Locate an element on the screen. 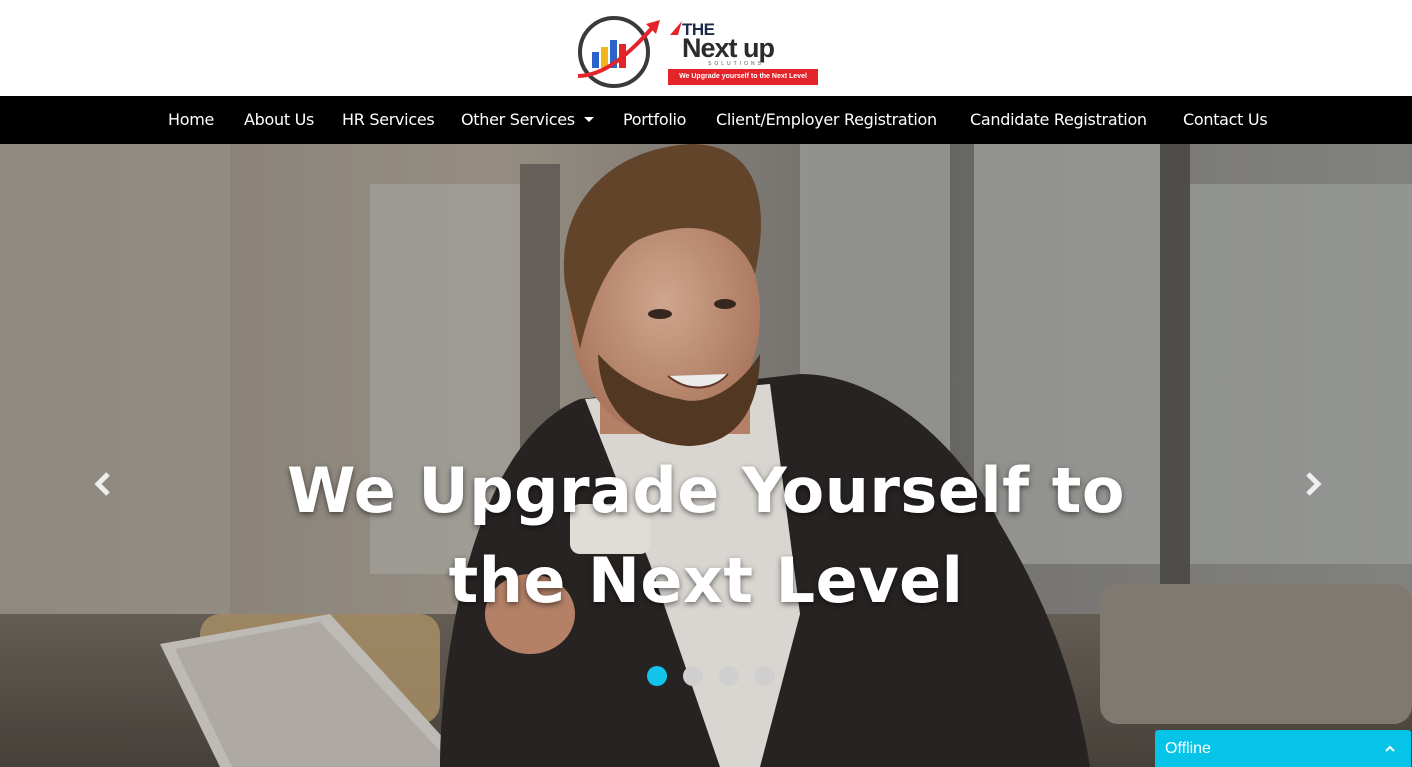 The width and height of the screenshot is (1412, 767). nav-item-candidate-registration: Candidate Registration is located at coordinates (1058, 120).